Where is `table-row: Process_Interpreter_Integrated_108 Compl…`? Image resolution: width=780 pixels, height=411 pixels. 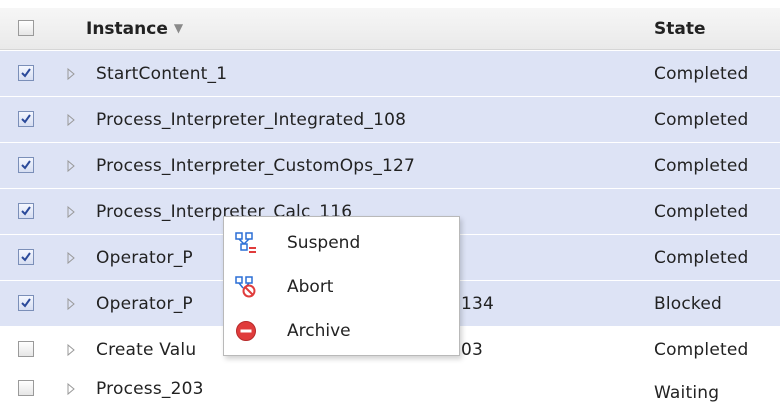 table-row: Process_Interpreter_Integrated_108 Compl… is located at coordinates (390, 120).